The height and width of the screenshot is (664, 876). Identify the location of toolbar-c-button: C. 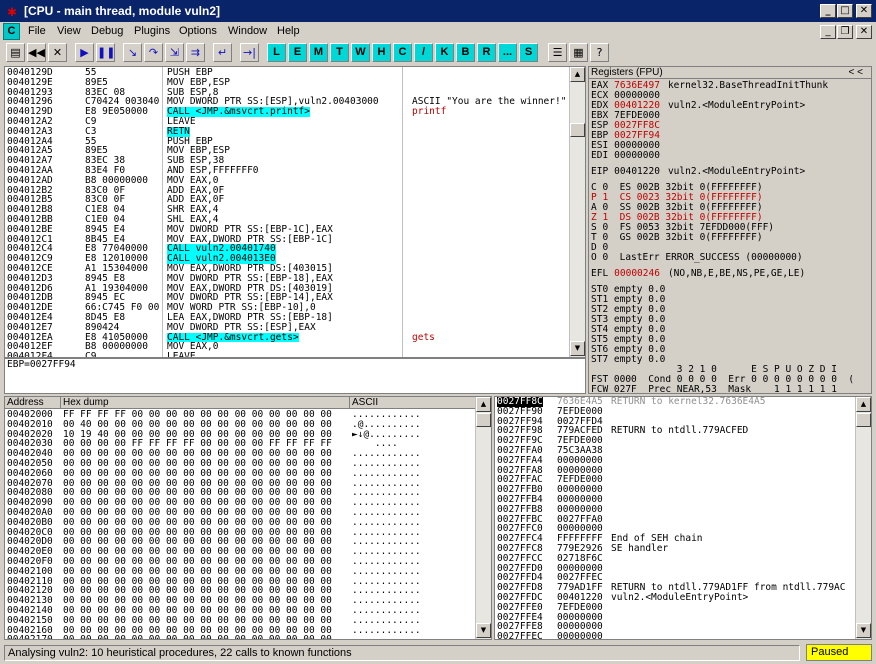
(402, 52).